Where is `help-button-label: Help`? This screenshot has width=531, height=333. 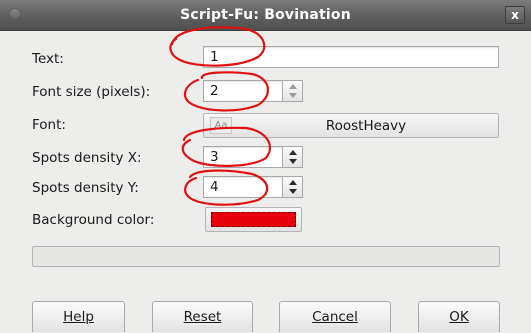 help-button-label: Help is located at coordinates (78, 317).